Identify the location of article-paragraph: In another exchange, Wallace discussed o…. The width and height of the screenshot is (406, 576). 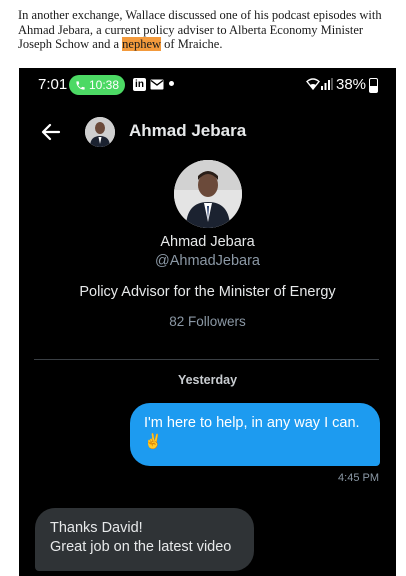
(207, 30).